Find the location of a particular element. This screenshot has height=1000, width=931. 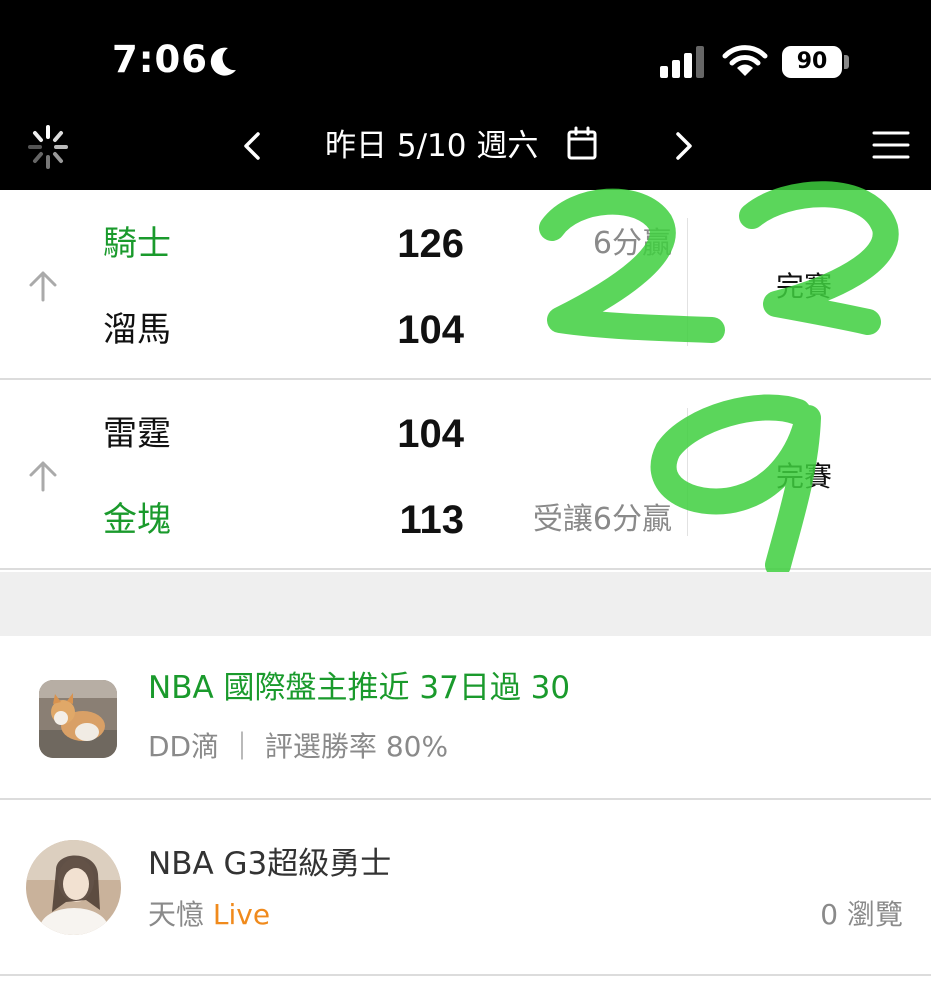

date-title: 昨日 5/10 週六 is located at coordinates (431, 146).